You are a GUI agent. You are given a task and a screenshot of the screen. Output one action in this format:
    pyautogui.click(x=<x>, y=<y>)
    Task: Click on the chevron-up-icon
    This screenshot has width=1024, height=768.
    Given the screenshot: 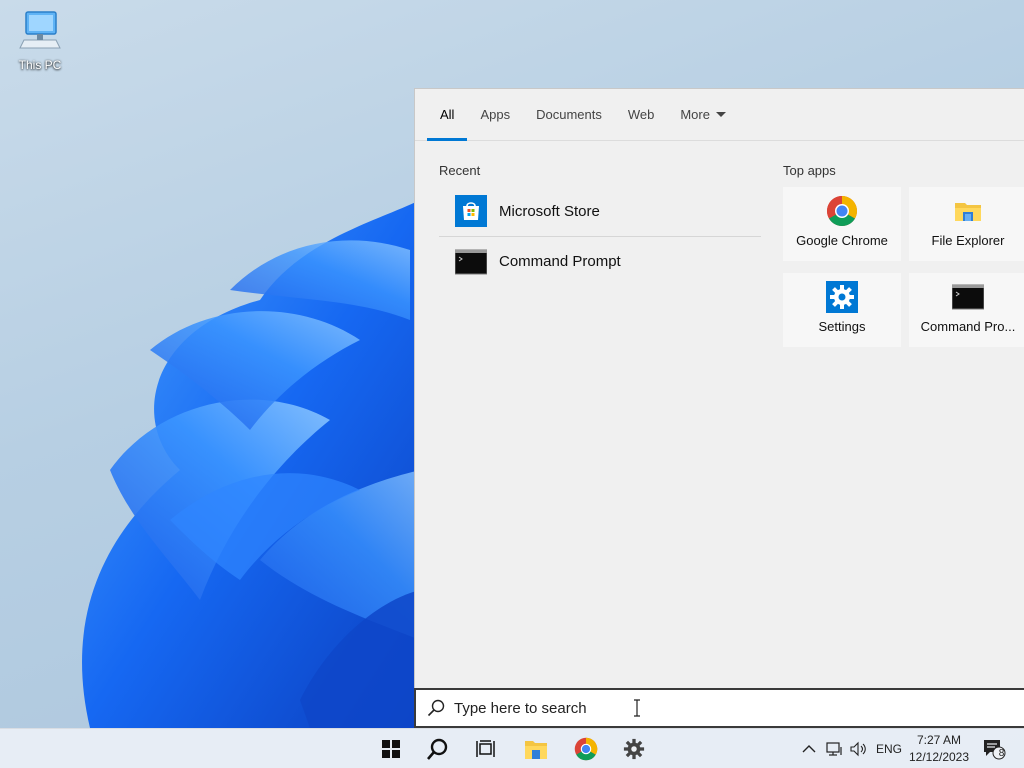 What is the action you would take?
    pyautogui.click(x=809, y=749)
    